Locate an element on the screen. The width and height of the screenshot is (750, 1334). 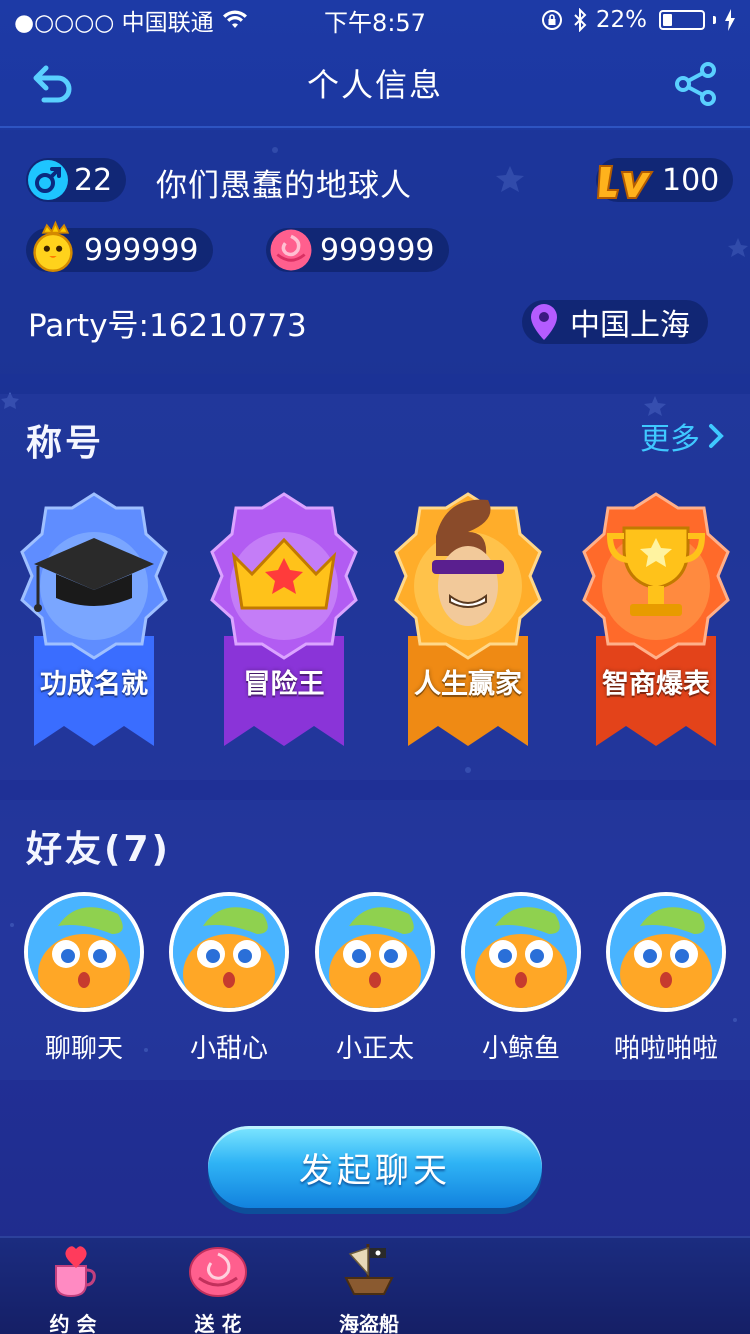
badge-label: 冒险王 is located at coordinates (284, 684).